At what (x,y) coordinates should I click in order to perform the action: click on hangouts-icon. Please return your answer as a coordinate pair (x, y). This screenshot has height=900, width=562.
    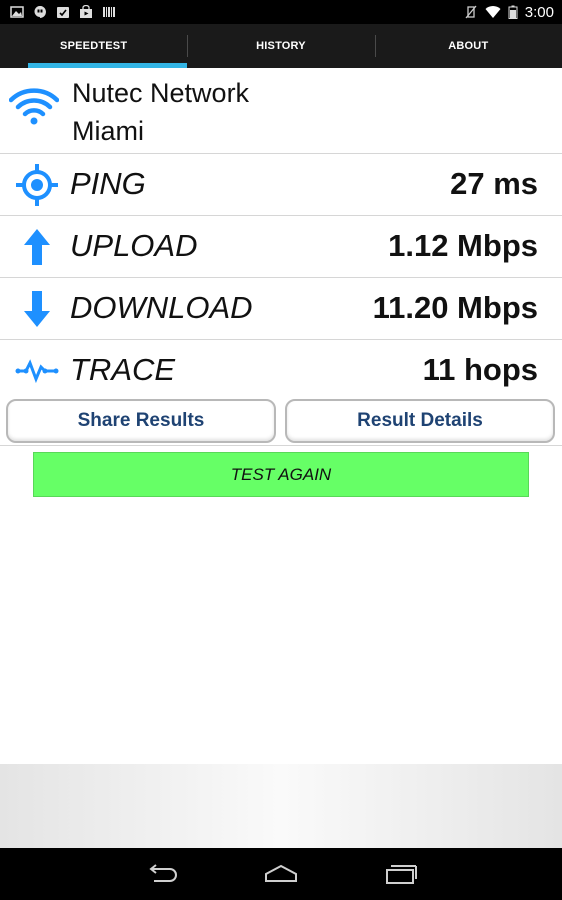
    Looking at the image, I should click on (40, 12).